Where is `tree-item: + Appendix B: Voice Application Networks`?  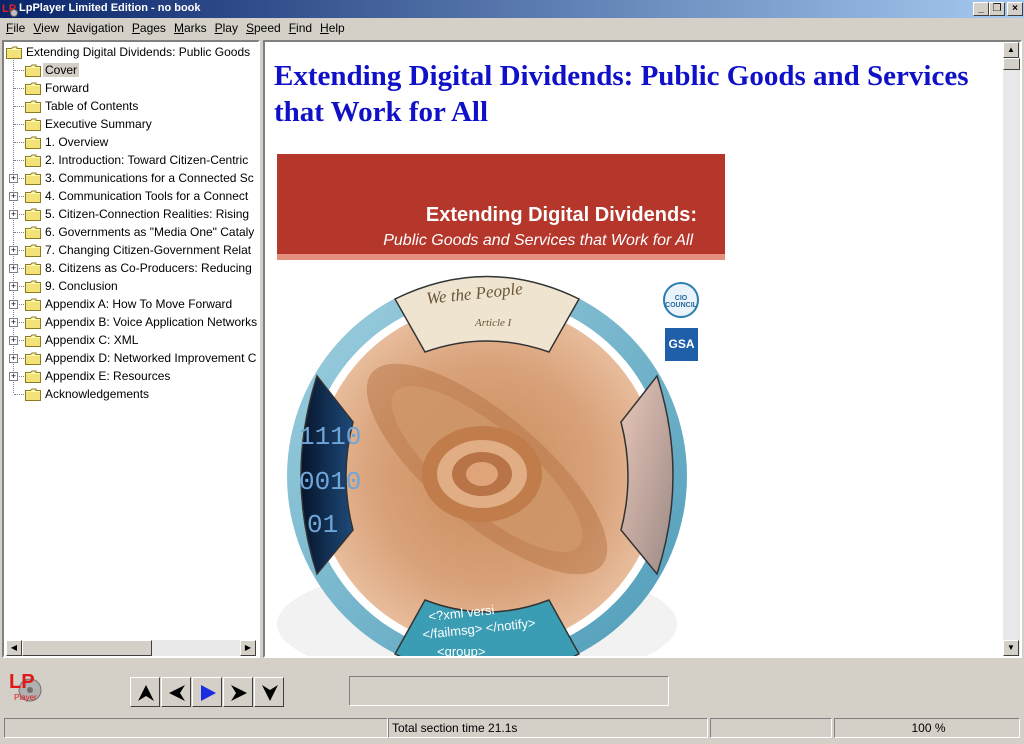
tree-item: + Appendix B: Voice Application Networks is located at coordinates (131, 323).